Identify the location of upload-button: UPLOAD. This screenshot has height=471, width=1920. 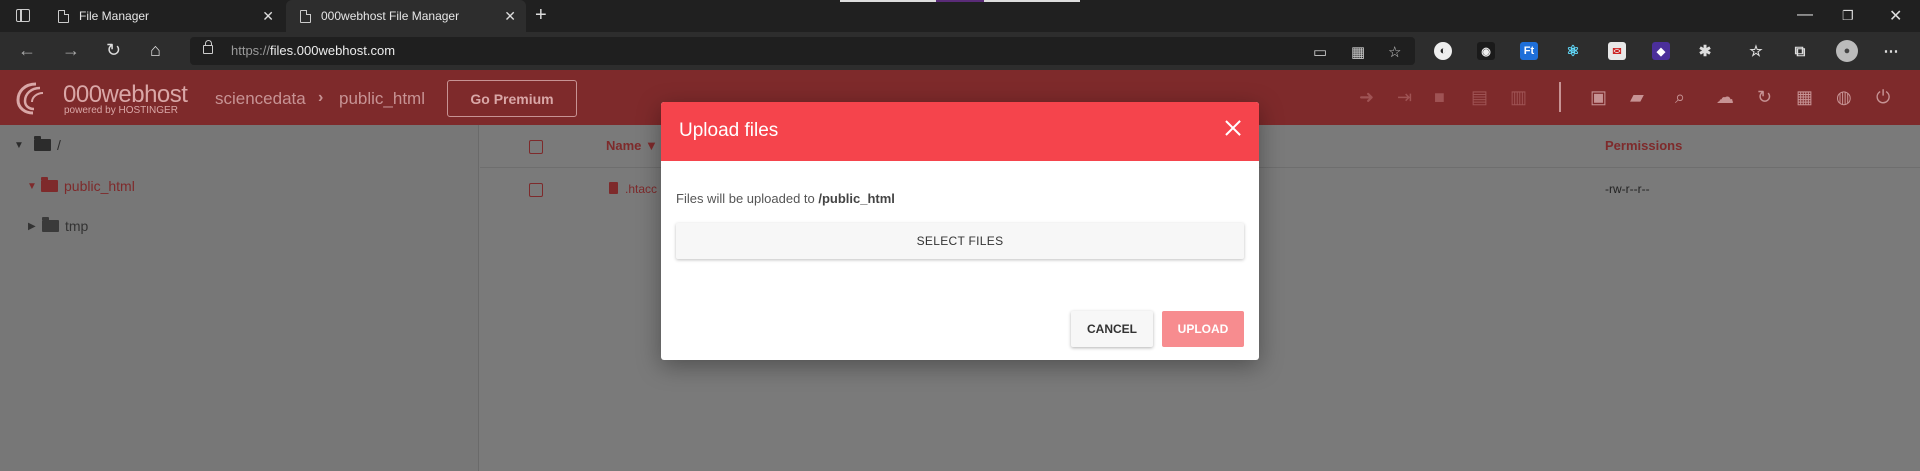
(1203, 329).